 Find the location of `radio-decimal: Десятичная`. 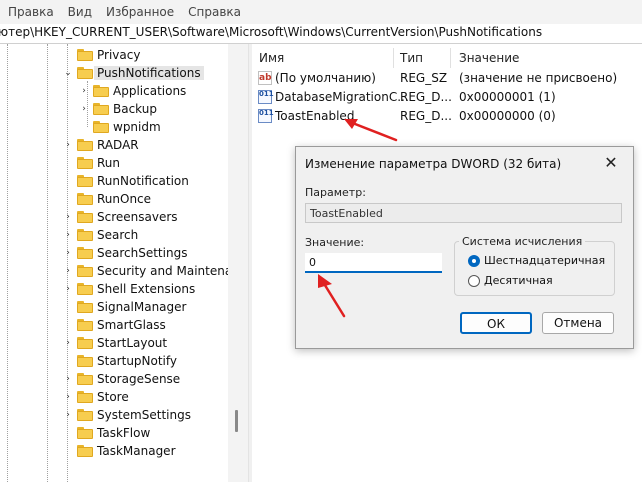

radio-decimal: Десятичная is located at coordinates (510, 280).